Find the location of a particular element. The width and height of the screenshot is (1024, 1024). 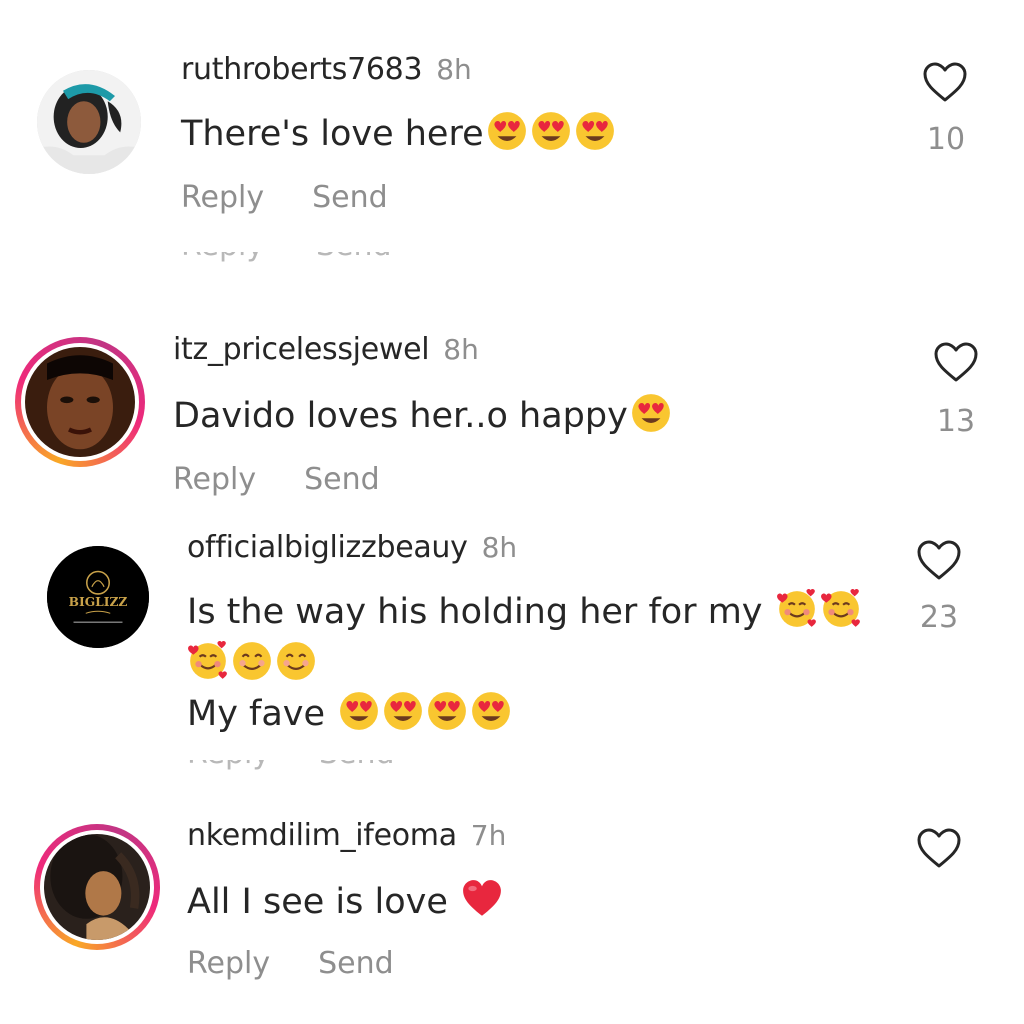

comment-text-line1: Is the way his holding her for my is located at coordinates (524, 612).